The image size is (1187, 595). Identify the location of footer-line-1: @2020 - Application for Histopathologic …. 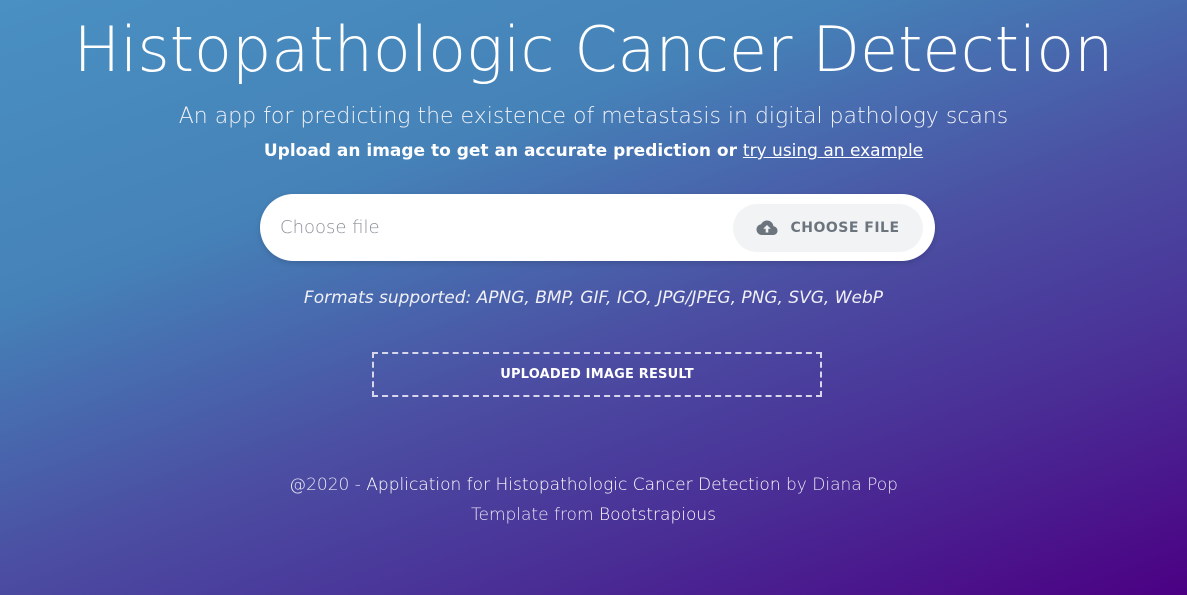
(593, 485).